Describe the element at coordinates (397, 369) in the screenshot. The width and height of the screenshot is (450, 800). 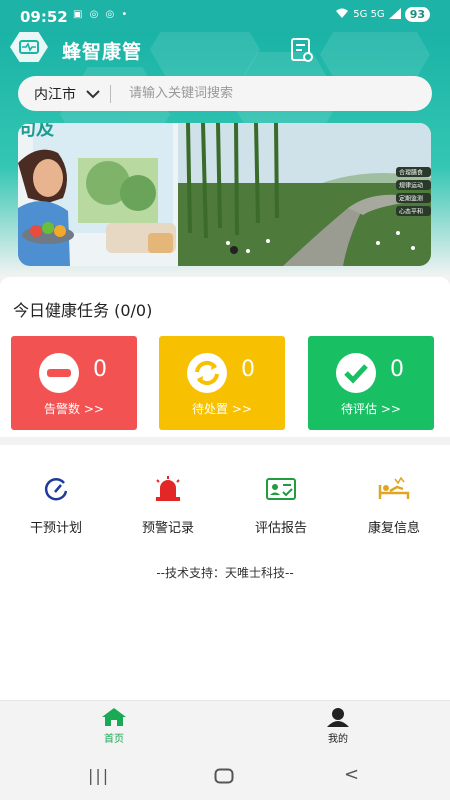
I see `pending-evaluation-count: 0` at that location.